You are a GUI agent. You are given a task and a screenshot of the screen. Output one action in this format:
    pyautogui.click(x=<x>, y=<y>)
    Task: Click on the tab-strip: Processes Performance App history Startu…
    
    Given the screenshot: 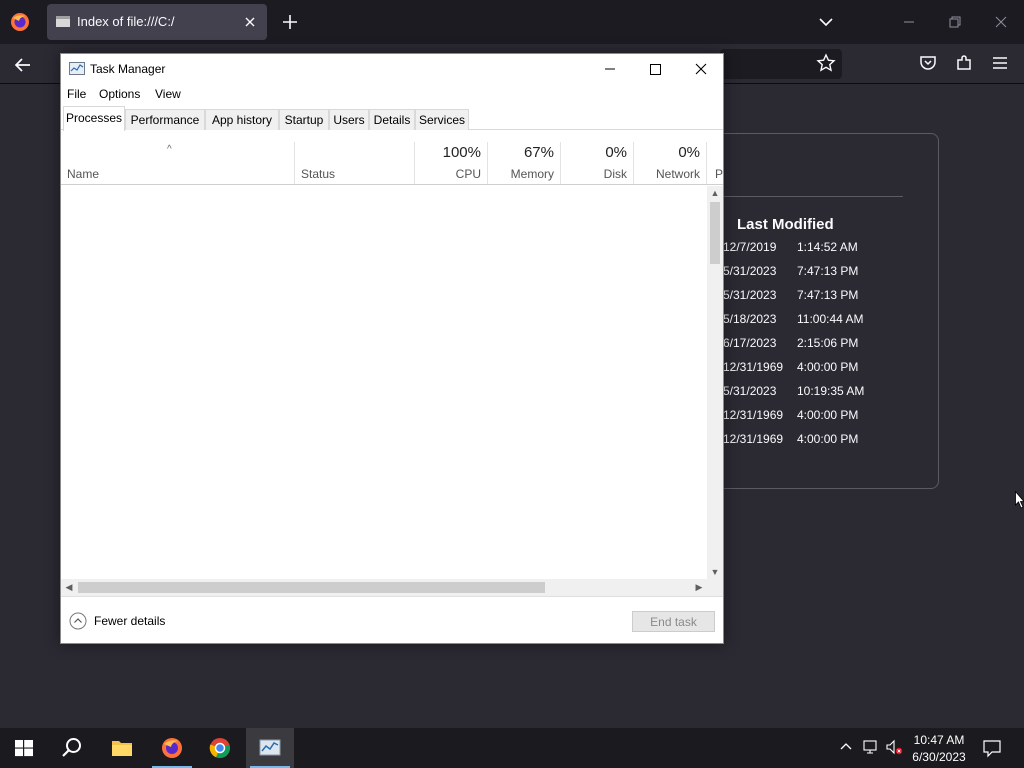 What is the action you would take?
    pyautogui.click(x=392, y=118)
    